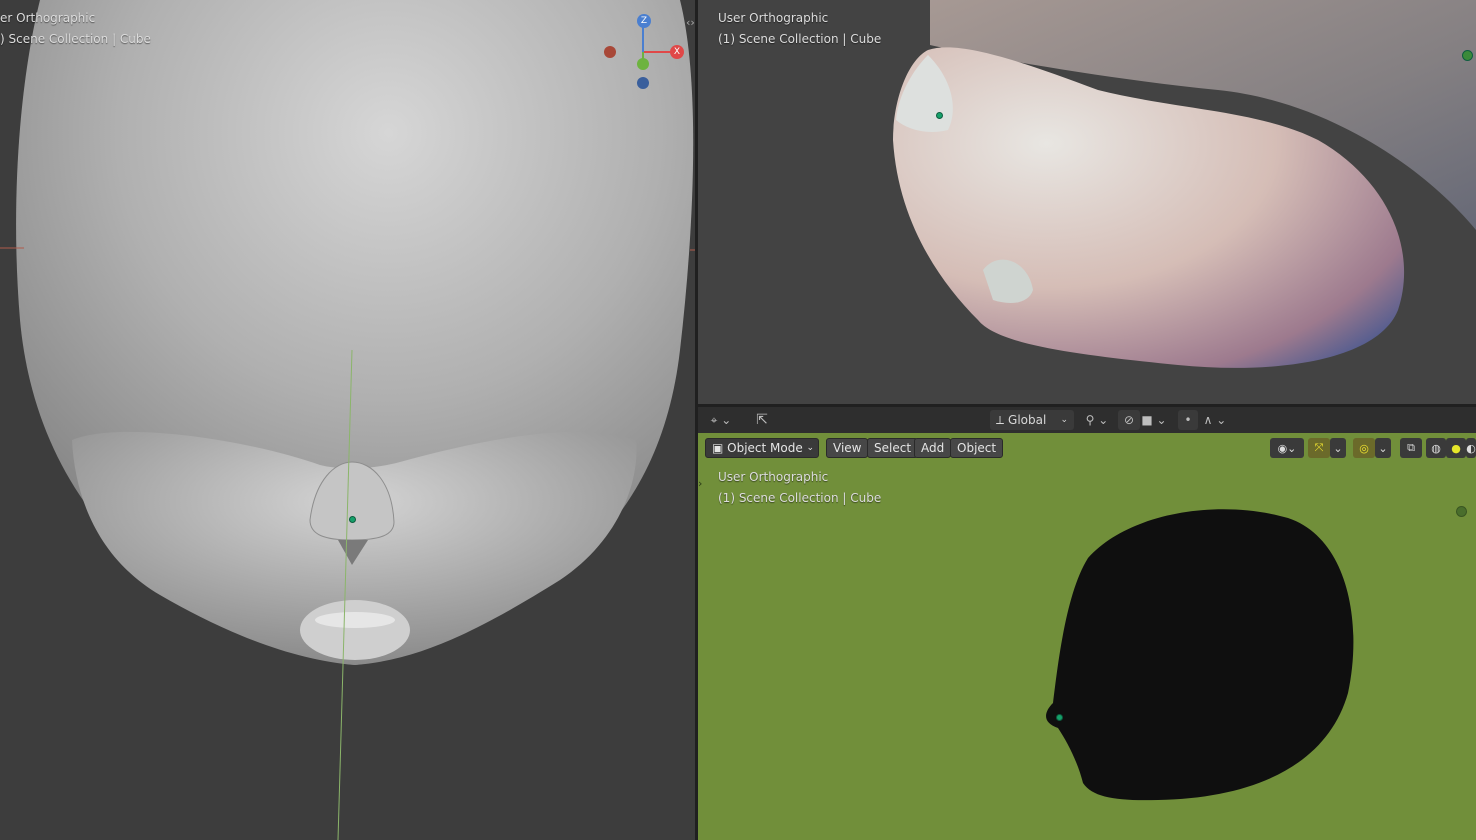 The image size is (1476, 840). Describe the element at coordinates (977, 448) in the screenshot. I see `object-menu: Object` at that location.